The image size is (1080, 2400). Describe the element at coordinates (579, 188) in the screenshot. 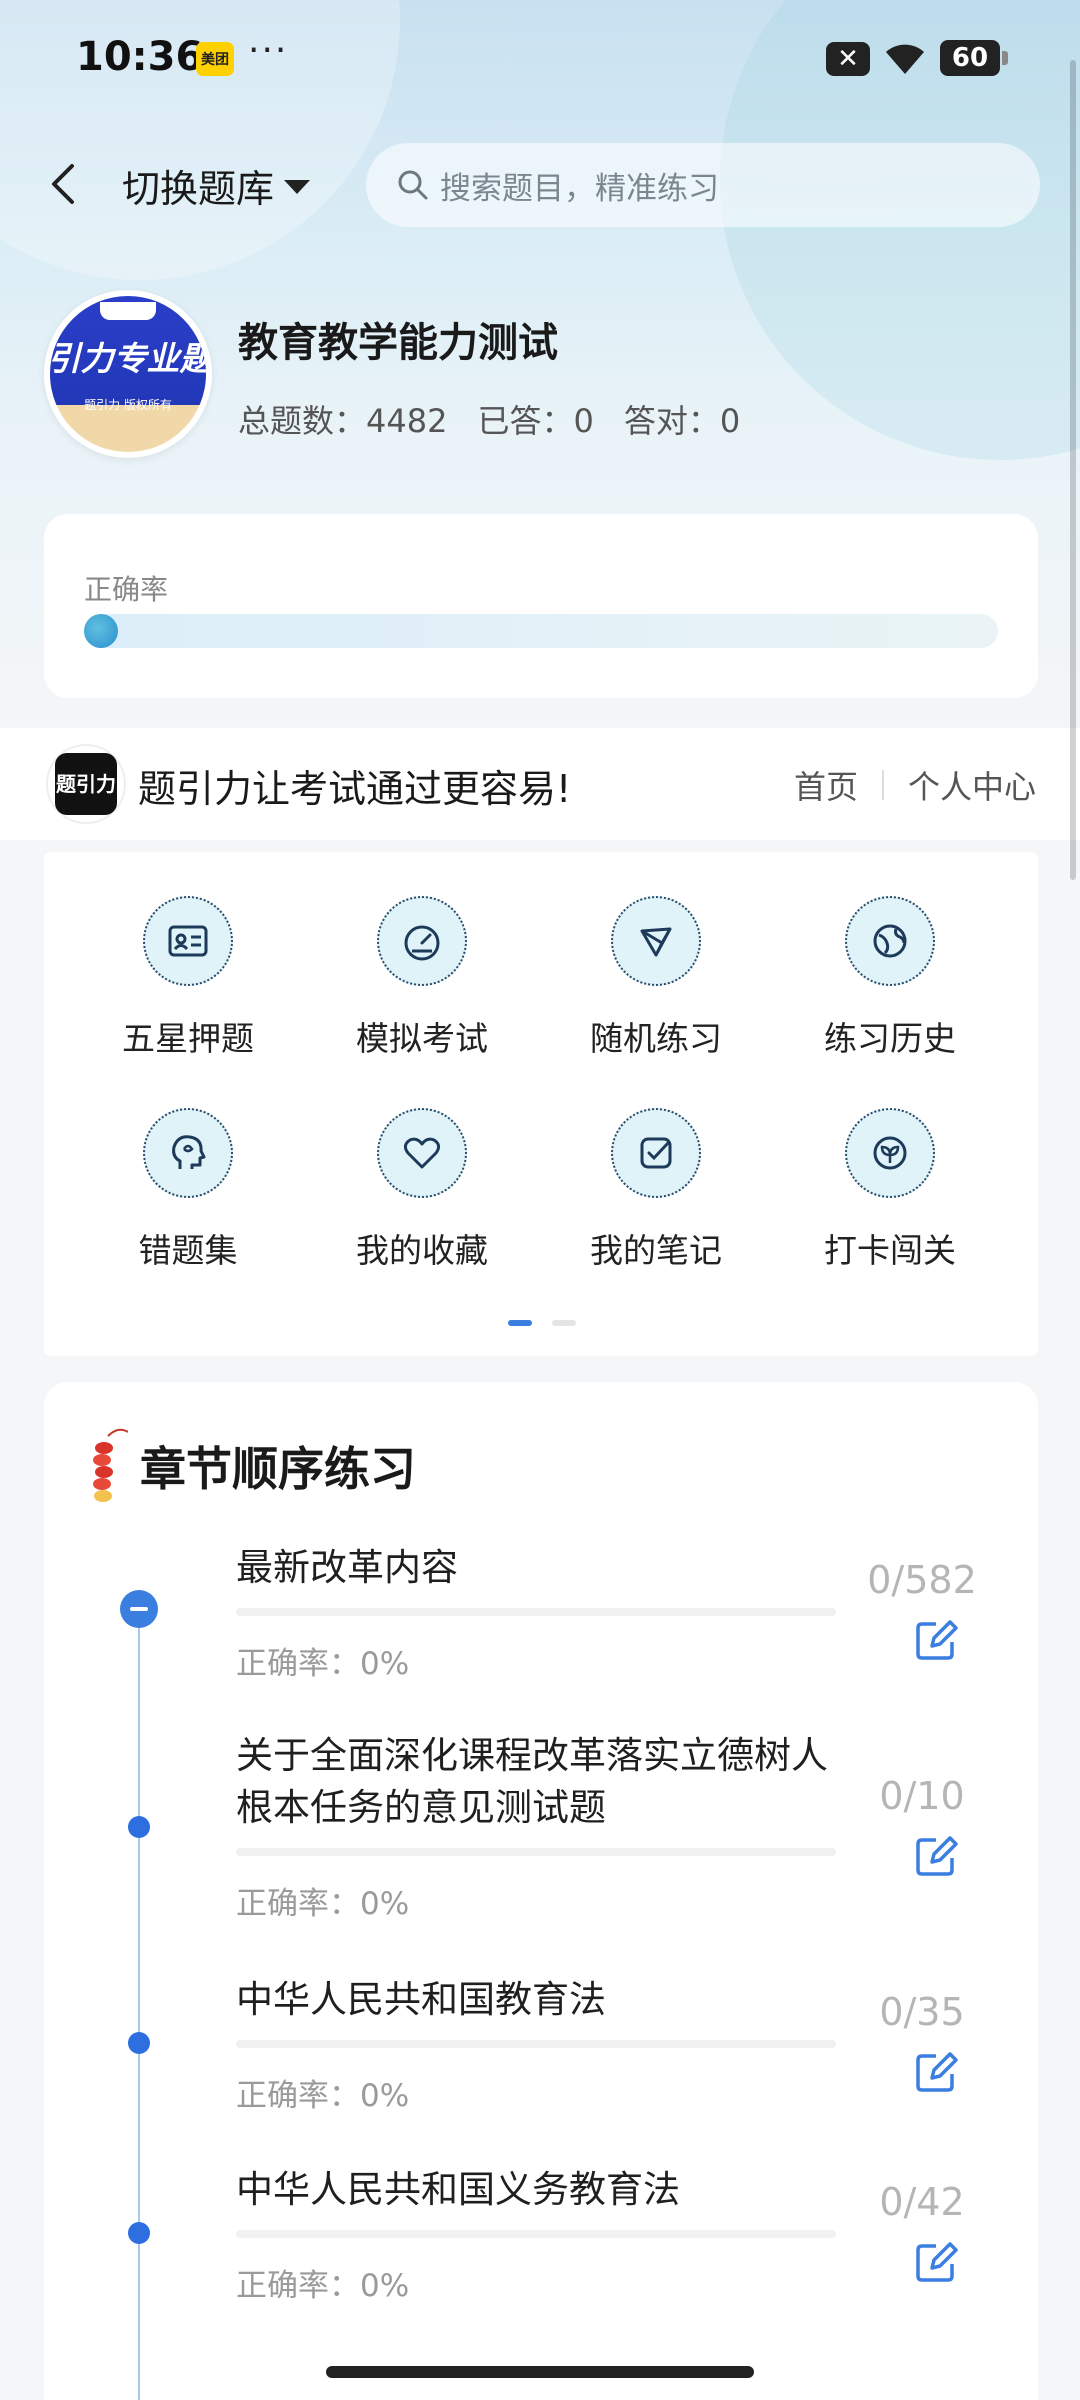

I see `search-placeholder: 搜索题目，精准练习` at that location.